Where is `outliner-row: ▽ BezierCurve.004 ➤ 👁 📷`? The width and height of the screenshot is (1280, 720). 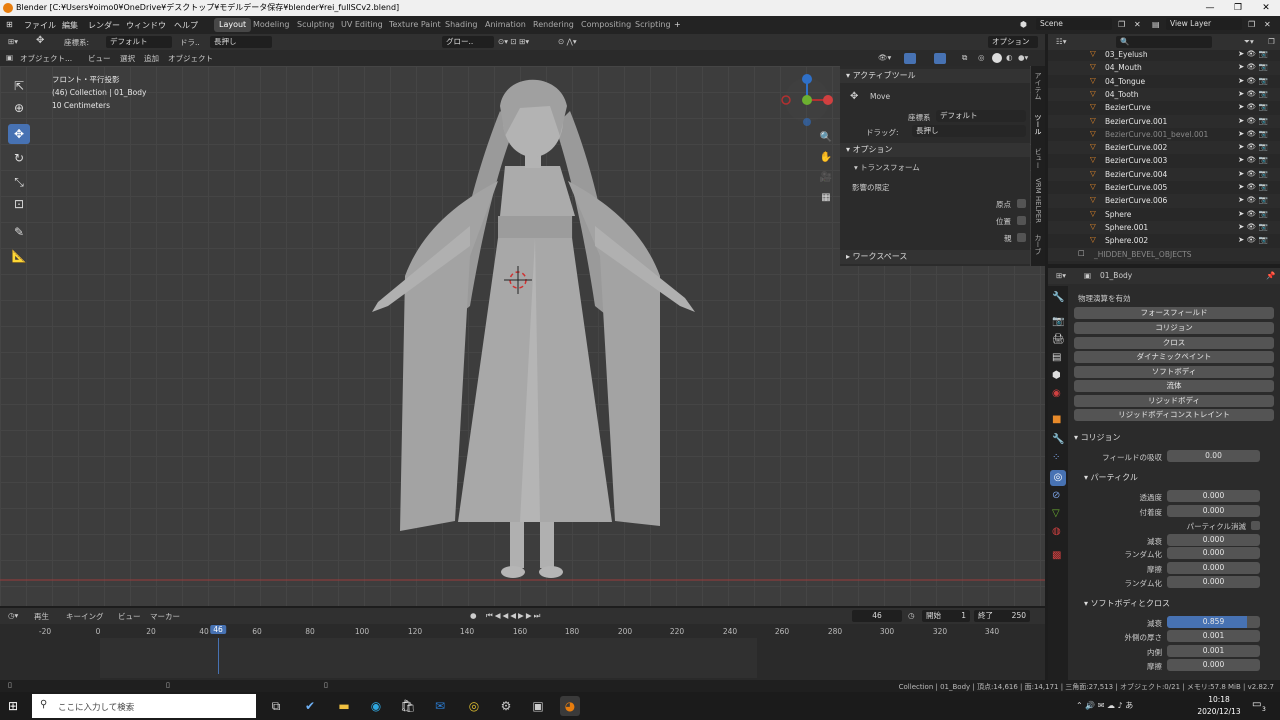
outliner-row: ▽ BezierCurve.004 ➤ 👁 📷 is located at coordinates (1164, 174).